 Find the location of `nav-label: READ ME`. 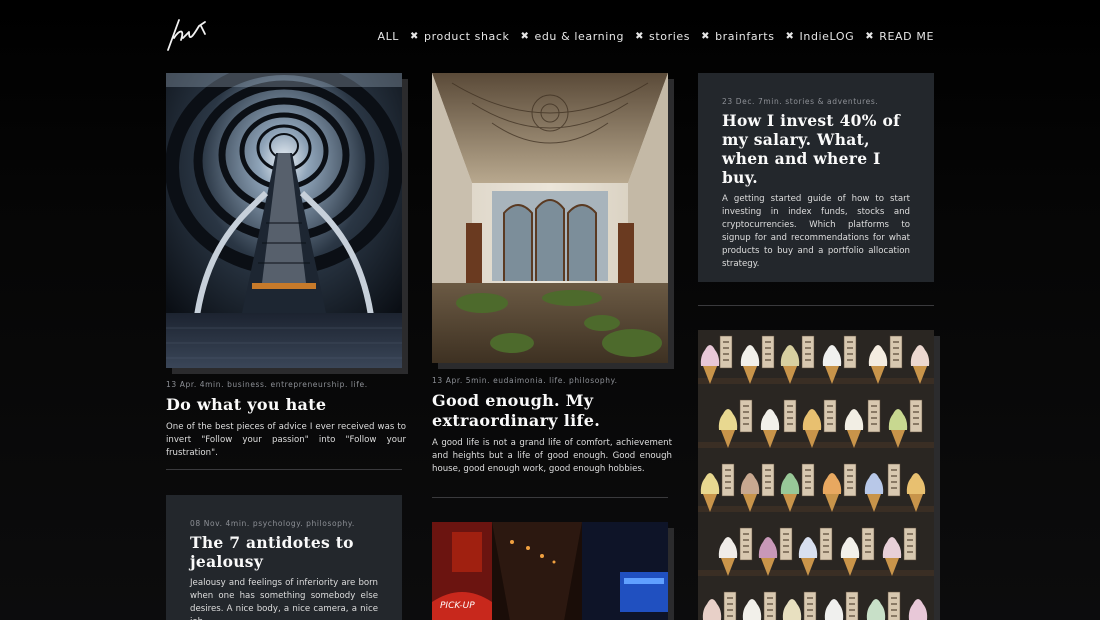

nav-label: READ ME is located at coordinates (906, 36).